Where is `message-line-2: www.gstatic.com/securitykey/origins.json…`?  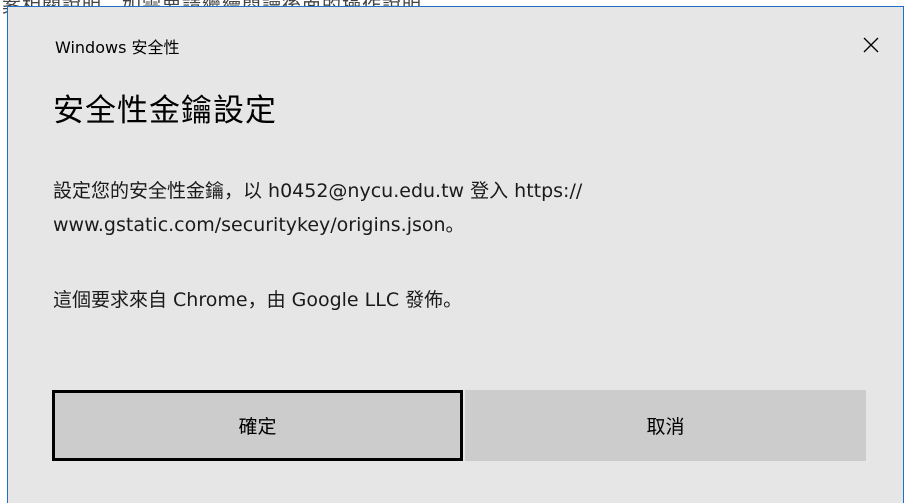
message-line-2: www.gstatic.com/securitykey/origins.json… is located at coordinates (259, 225).